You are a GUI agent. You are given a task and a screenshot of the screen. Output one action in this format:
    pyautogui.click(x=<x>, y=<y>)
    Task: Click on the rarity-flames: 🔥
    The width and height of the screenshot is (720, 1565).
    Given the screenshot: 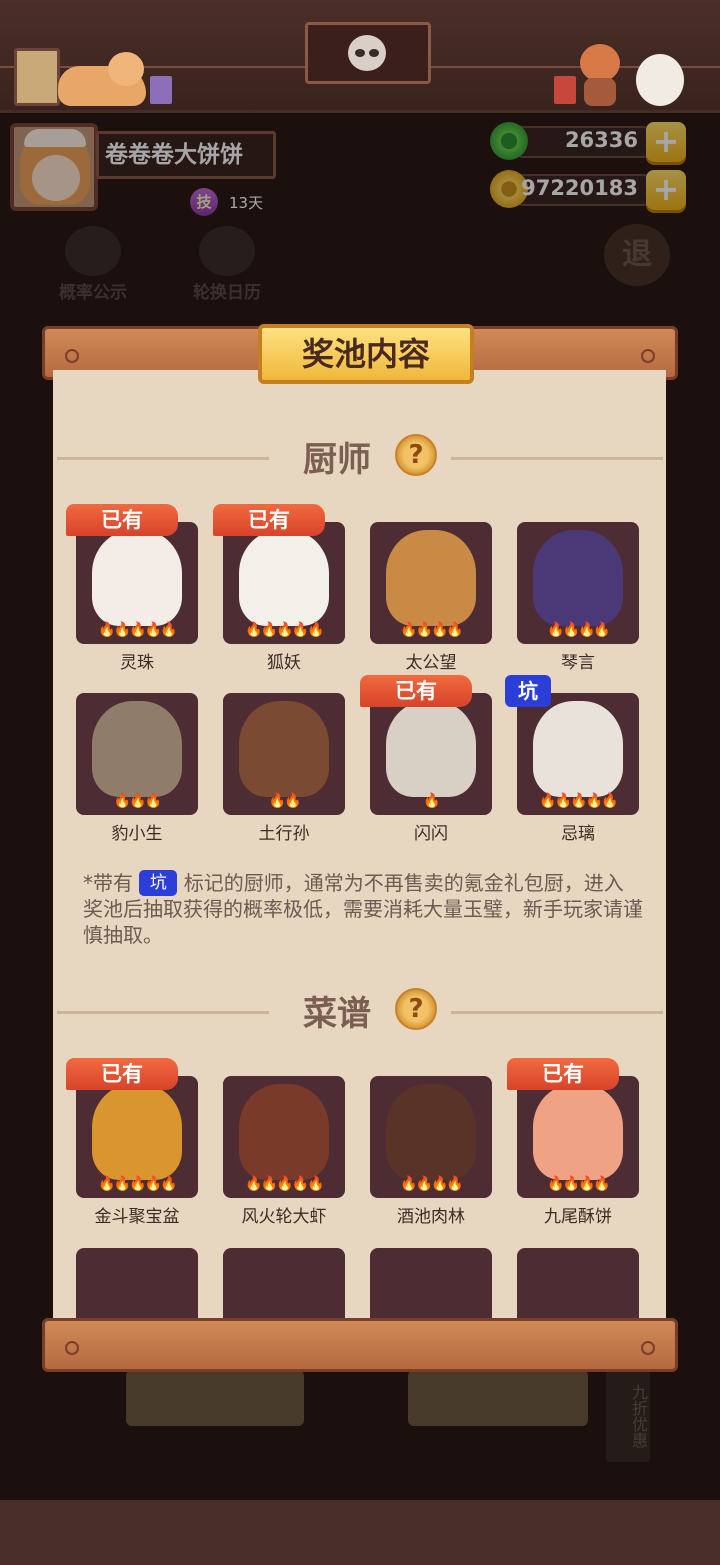 What is the action you would take?
    pyautogui.click(x=431, y=801)
    